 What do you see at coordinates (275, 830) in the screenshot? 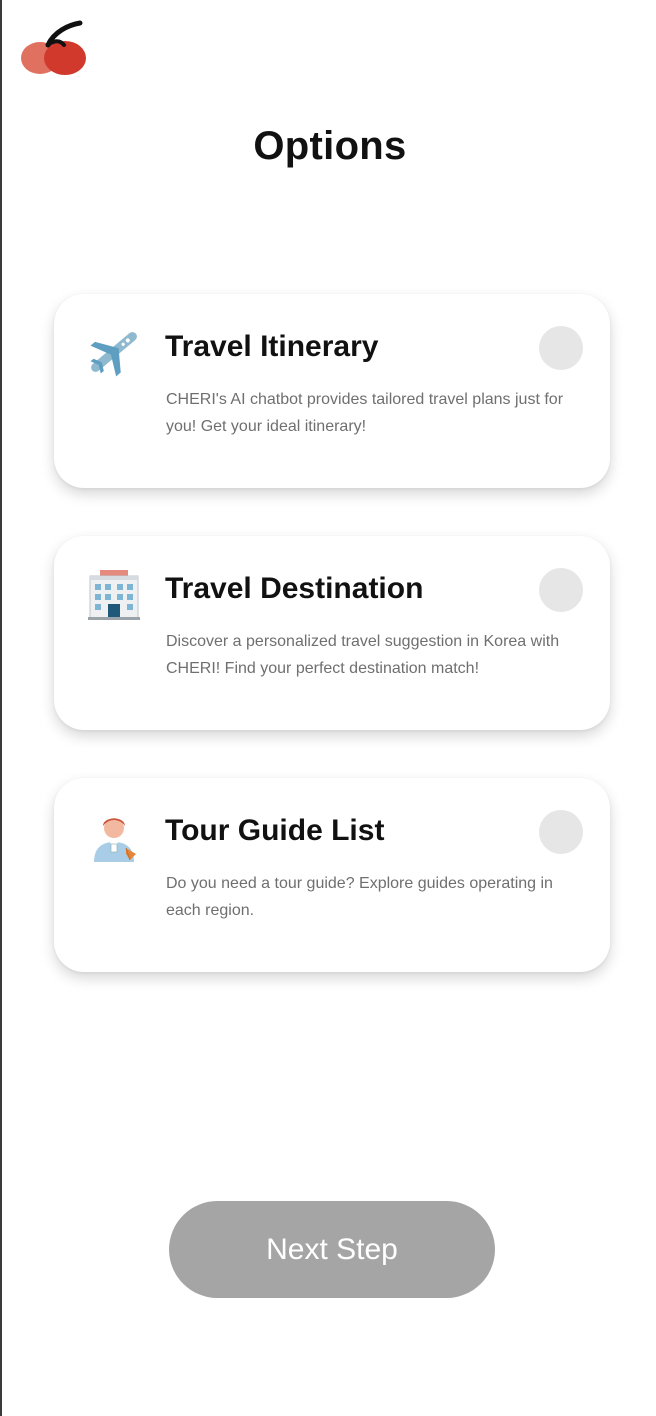
I see `option-title: Tour Guide List` at bounding box center [275, 830].